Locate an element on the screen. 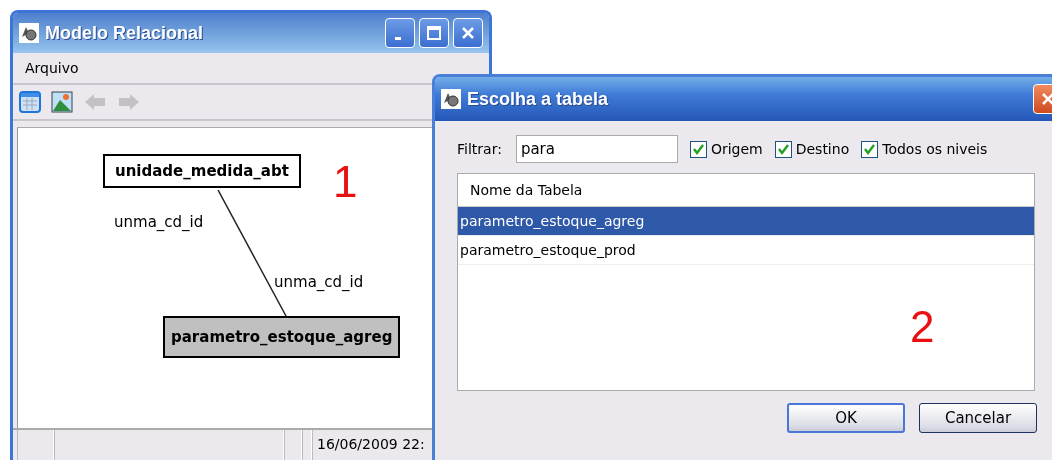 The image size is (1052, 460). checkbox-label: Todos os niveis is located at coordinates (935, 149).